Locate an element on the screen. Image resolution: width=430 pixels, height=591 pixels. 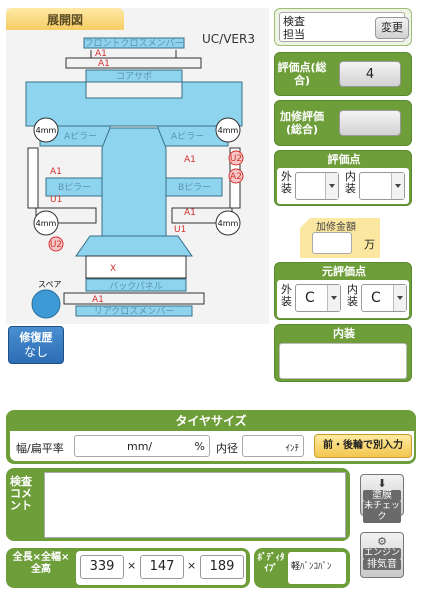
core-support-label: コアサポ is located at coordinates (134, 76).